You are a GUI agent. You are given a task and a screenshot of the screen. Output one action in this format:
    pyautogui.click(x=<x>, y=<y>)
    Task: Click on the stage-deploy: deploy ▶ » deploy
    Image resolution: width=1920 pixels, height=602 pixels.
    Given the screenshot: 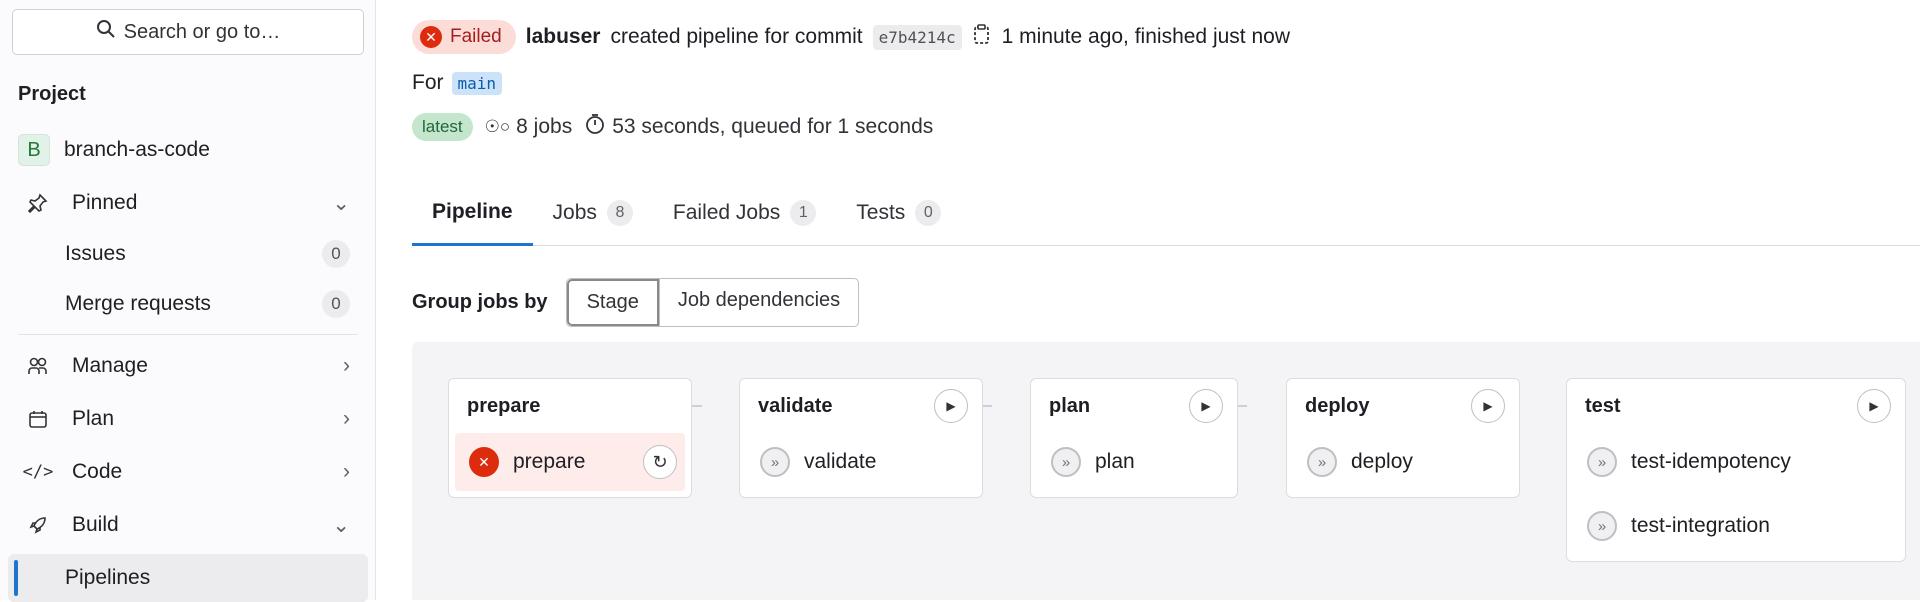 What is the action you would take?
    pyautogui.click(x=1403, y=438)
    